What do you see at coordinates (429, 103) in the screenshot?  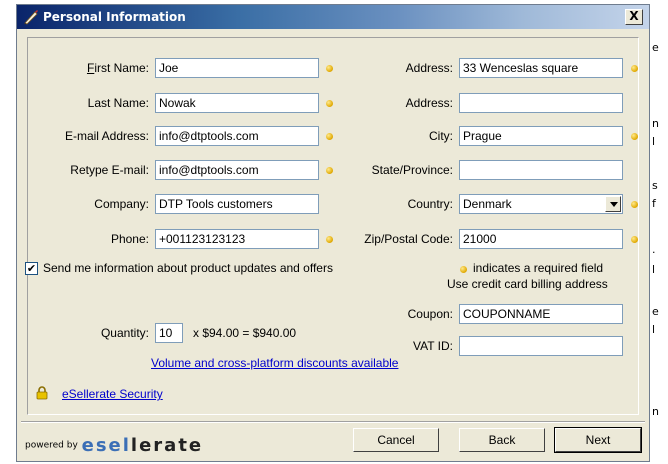 I see `address2-label: Address:` at bounding box center [429, 103].